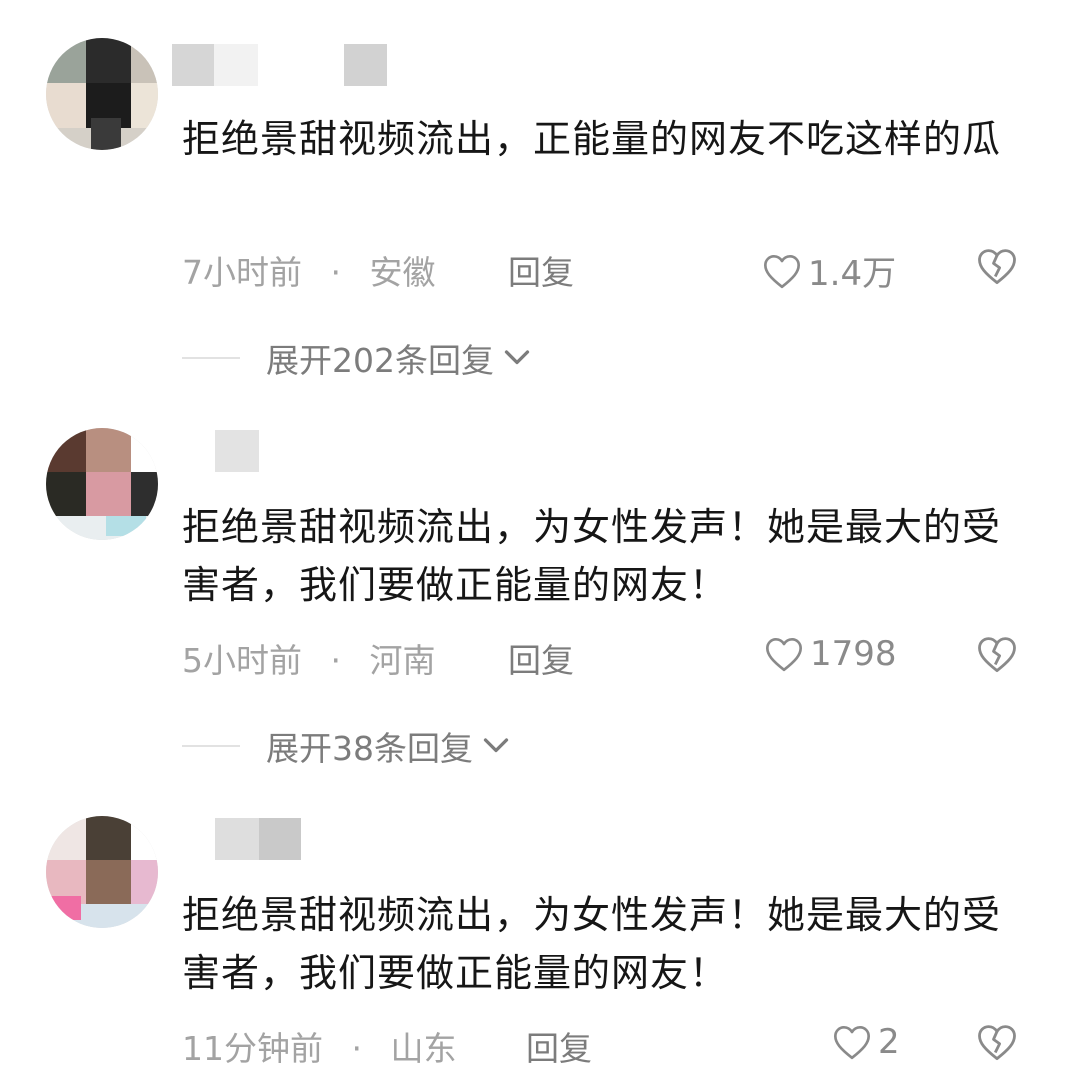  What do you see at coordinates (423, 1048) in the screenshot?
I see `location: 山东` at bounding box center [423, 1048].